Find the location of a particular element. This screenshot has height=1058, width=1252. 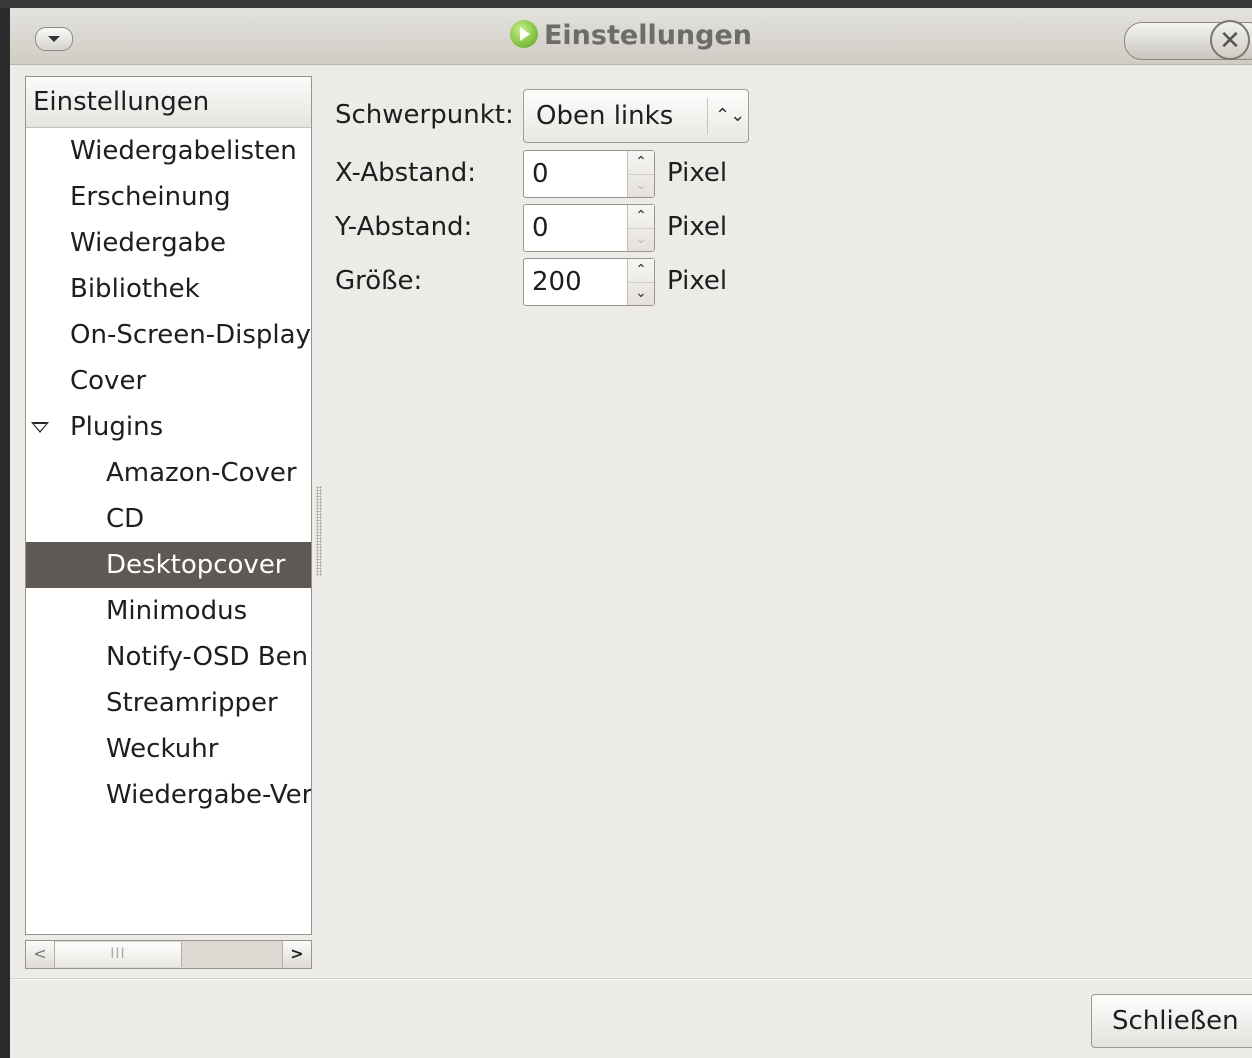

scrollbar-thumb: III is located at coordinates (118, 954).